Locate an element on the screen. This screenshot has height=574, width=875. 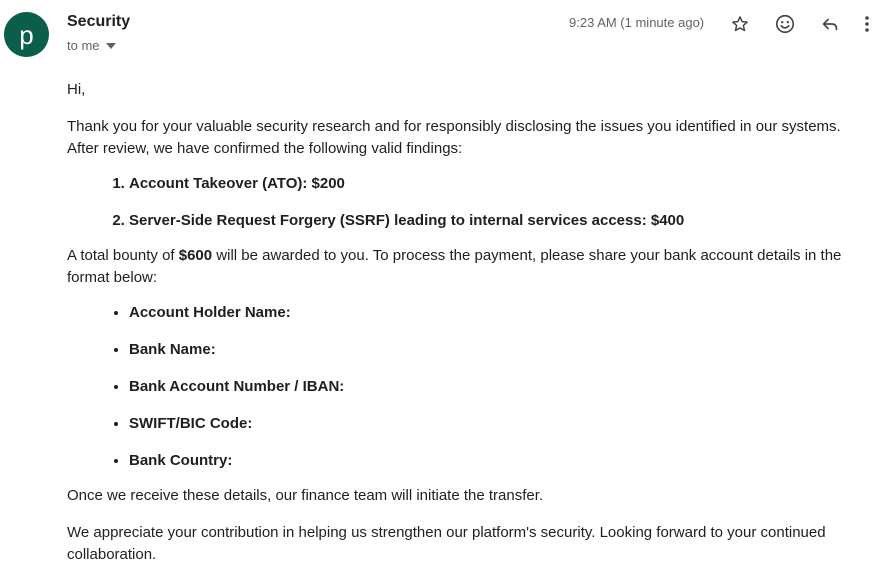
add-reaction-button is located at coordinates (785, 24).